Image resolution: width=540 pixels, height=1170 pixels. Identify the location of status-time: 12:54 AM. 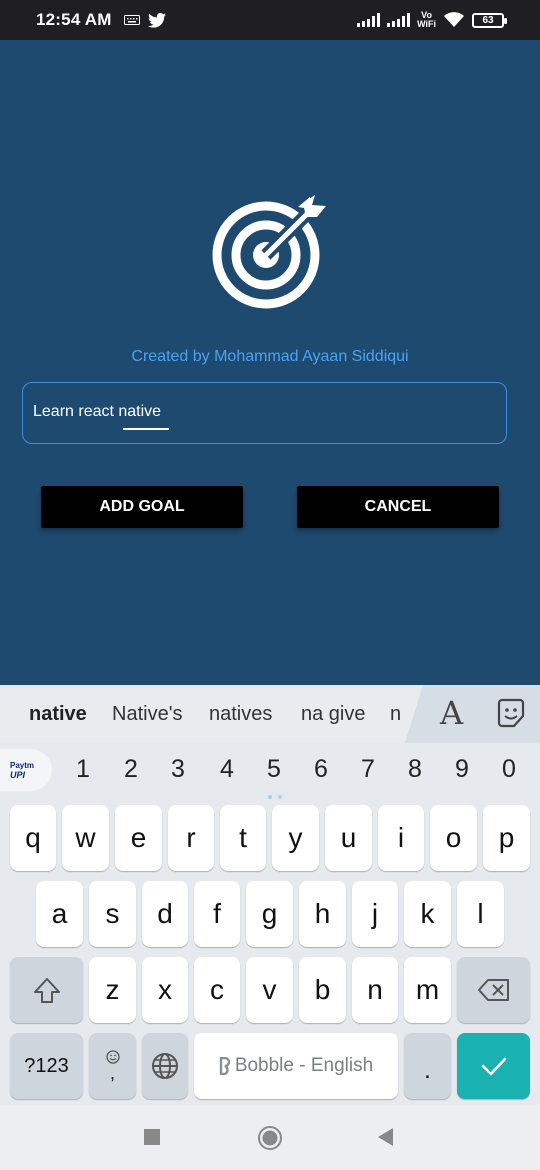
(74, 19).